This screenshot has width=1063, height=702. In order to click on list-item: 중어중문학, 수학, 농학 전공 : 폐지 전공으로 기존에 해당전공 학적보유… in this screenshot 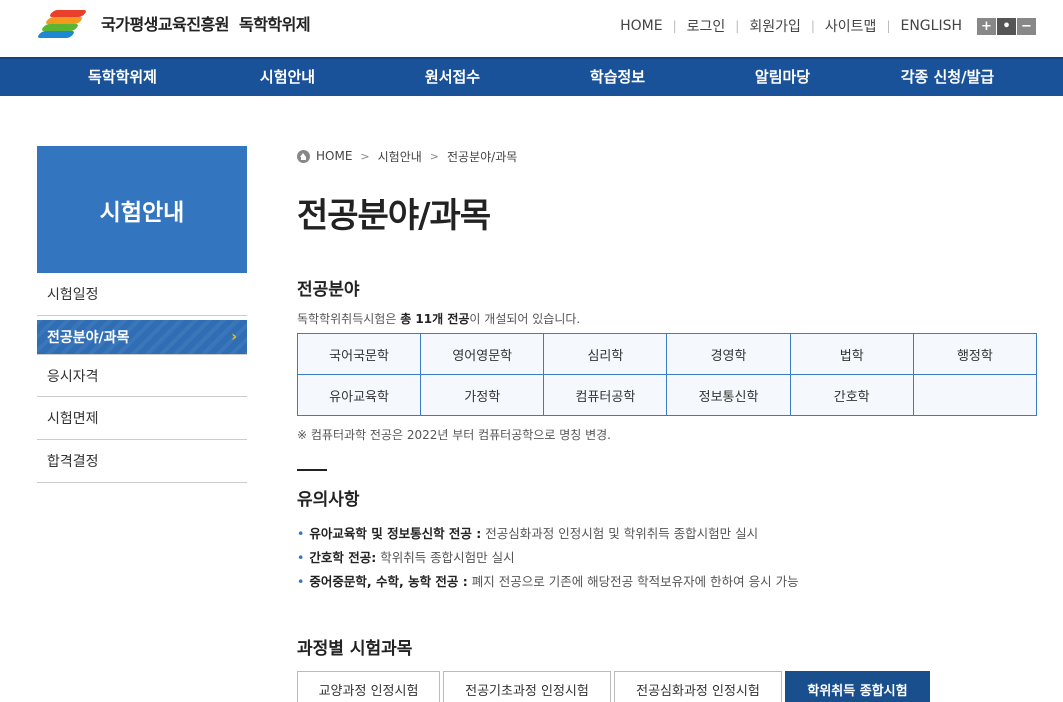, I will do `click(667, 582)`.